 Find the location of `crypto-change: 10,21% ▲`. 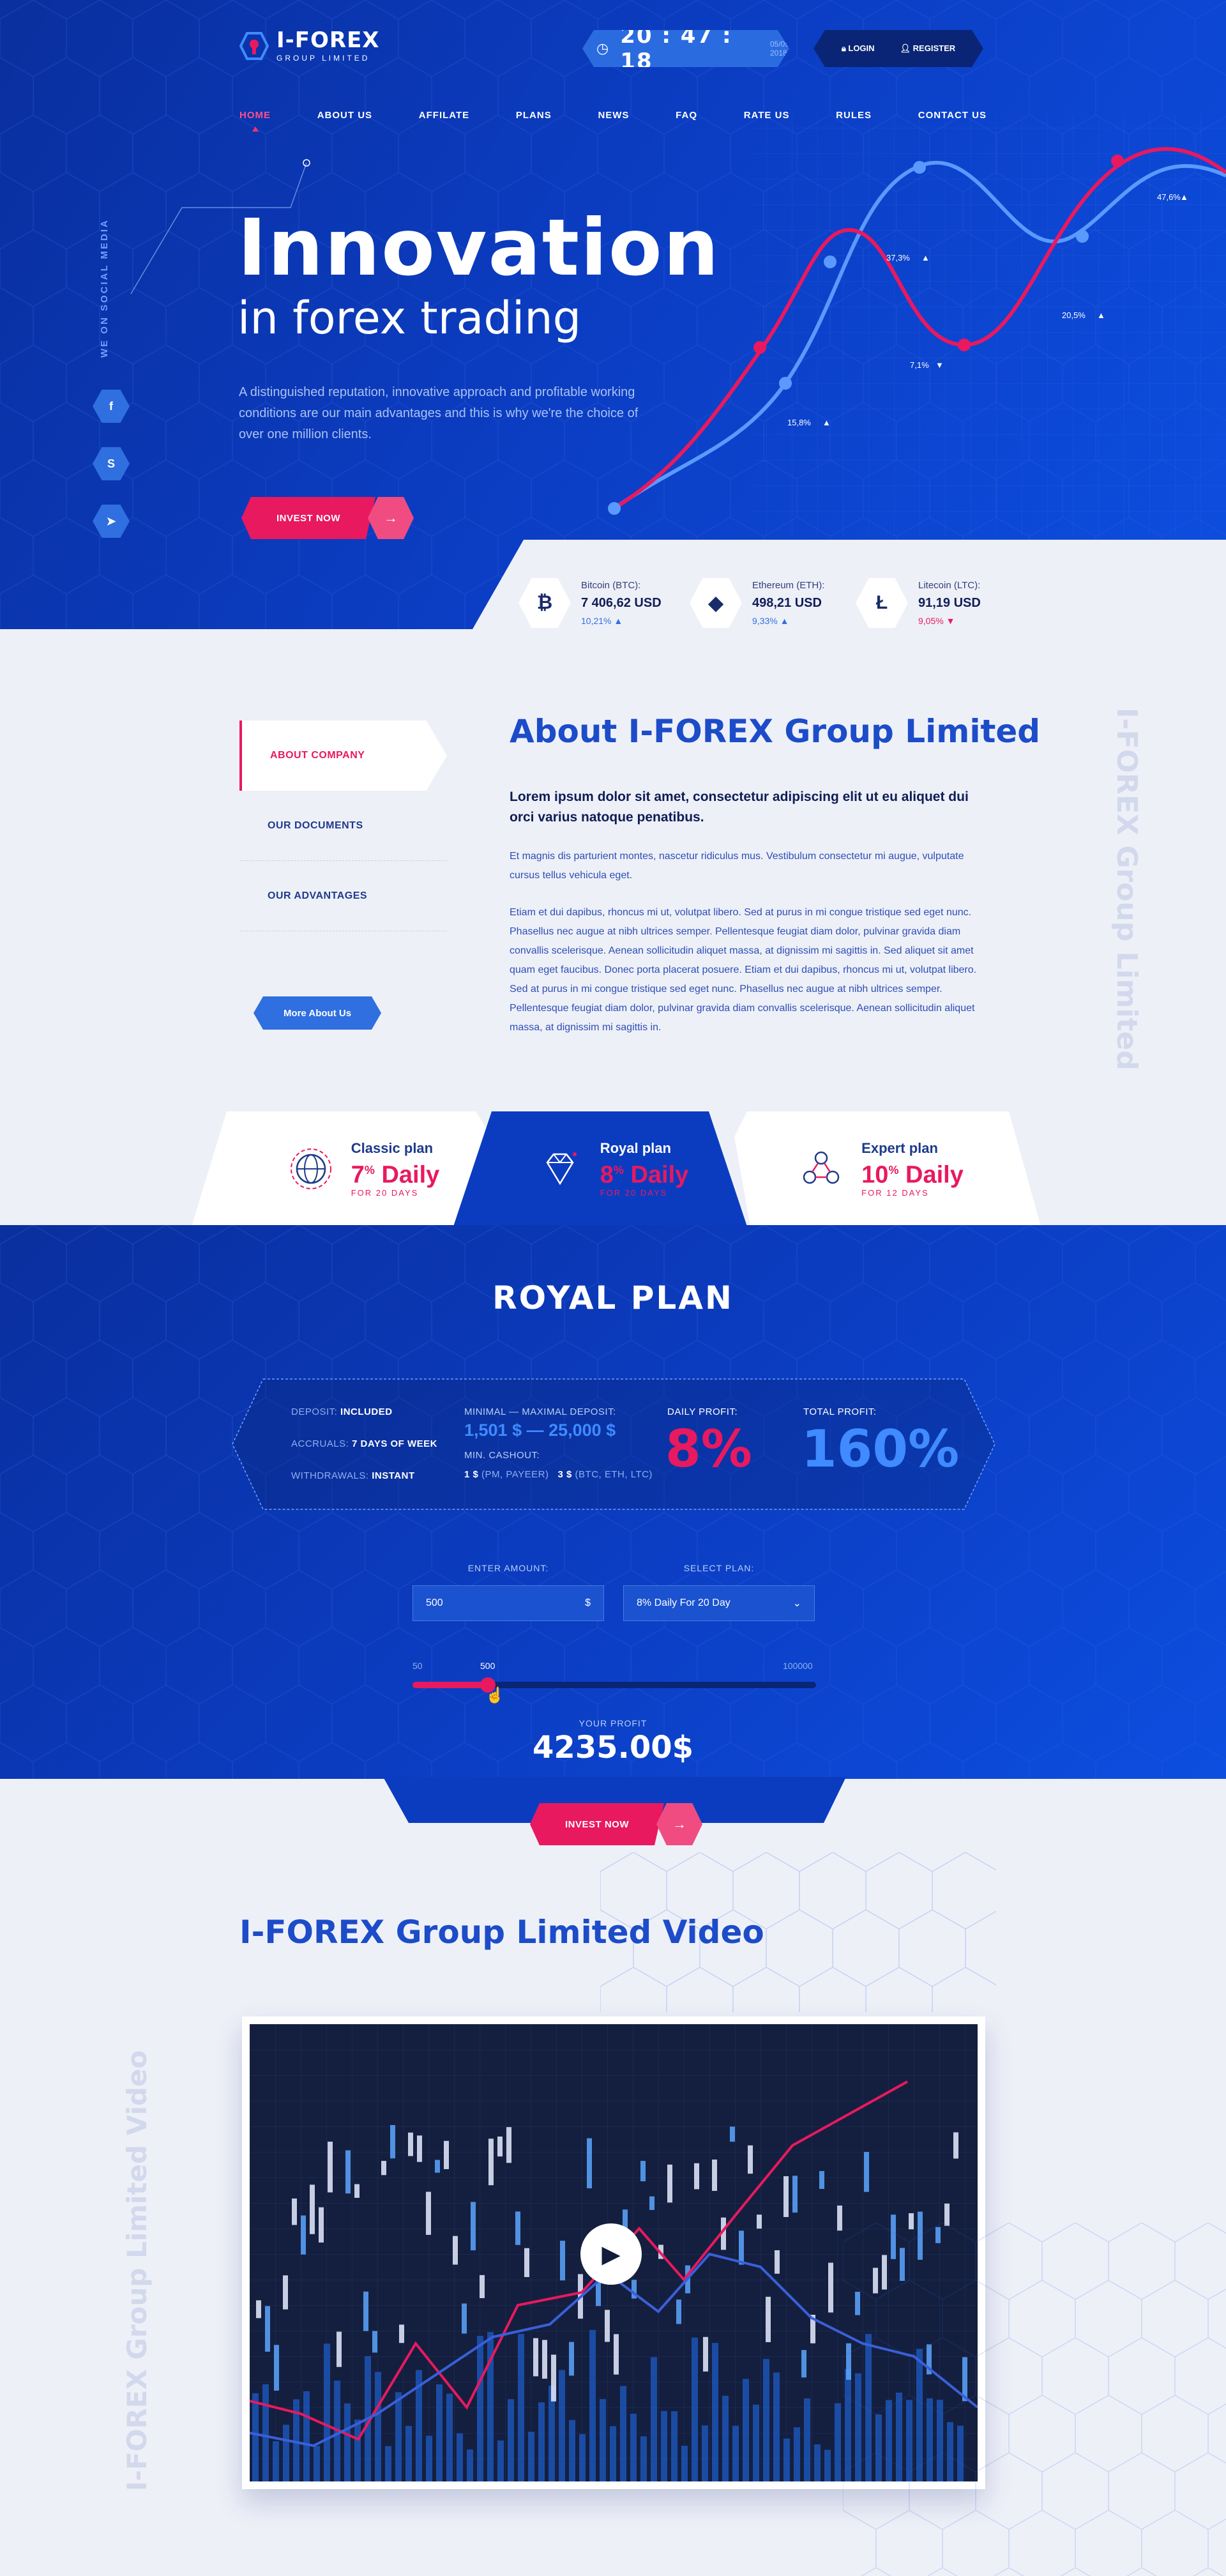

crypto-change: 10,21% ▲ is located at coordinates (602, 621).